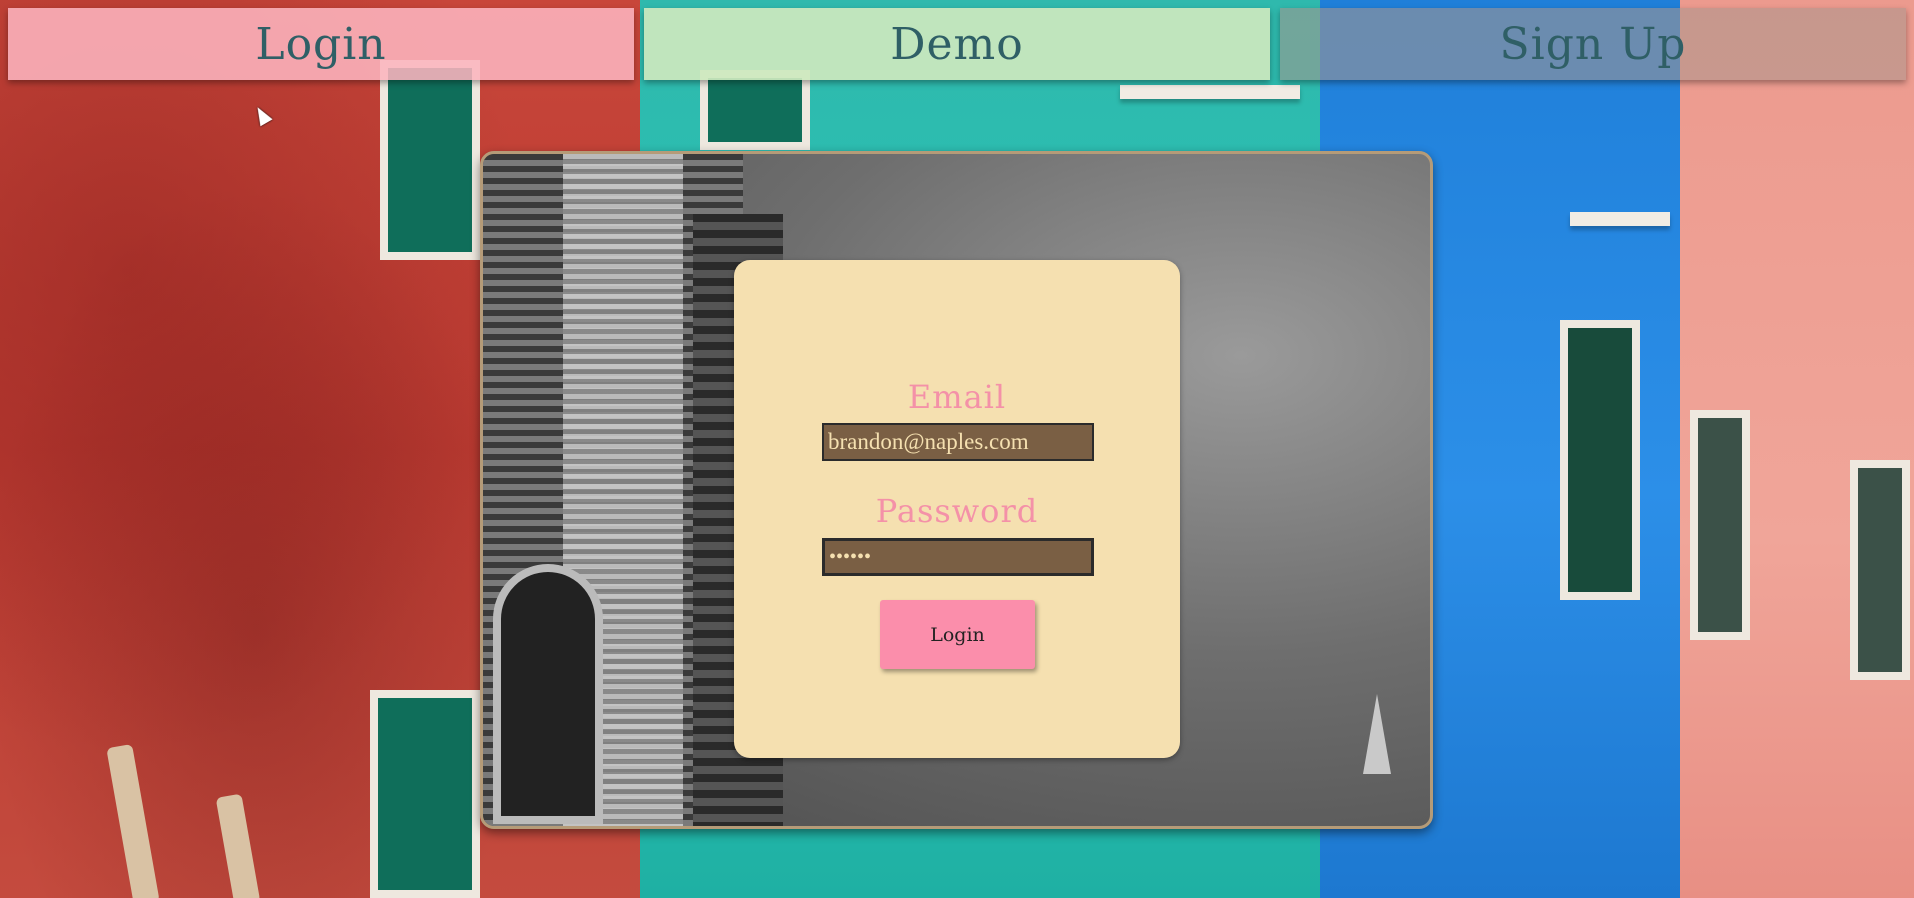  I want to click on password-label: Password, so click(957, 511).